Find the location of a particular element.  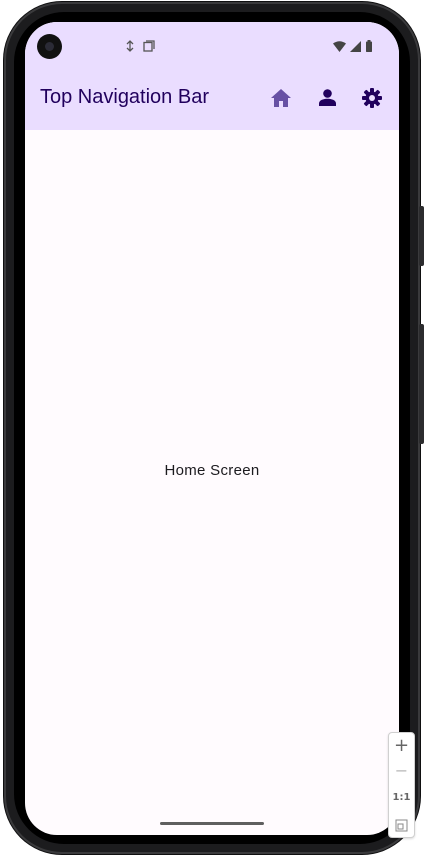

gesture-navigation-bar is located at coordinates (212, 823).